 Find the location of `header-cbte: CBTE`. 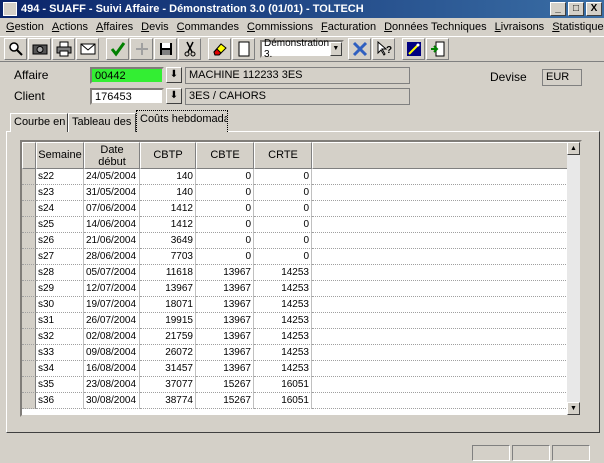

header-cbte: CBTE is located at coordinates (225, 155).